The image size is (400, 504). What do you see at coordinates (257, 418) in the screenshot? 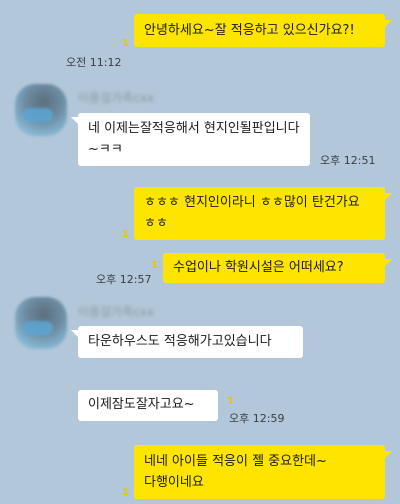
I see `message-time: 오후 12:59` at bounding box center [257, 418].